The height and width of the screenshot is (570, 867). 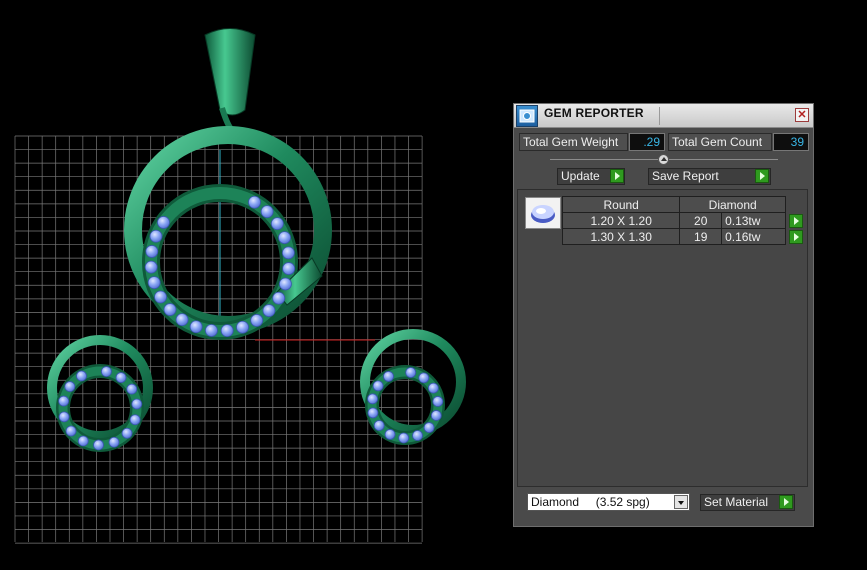 What do you see at coordinates (685, 176) in the screenshot?
I see `save-report-label: Save Report` at bounding box center [685, 176].